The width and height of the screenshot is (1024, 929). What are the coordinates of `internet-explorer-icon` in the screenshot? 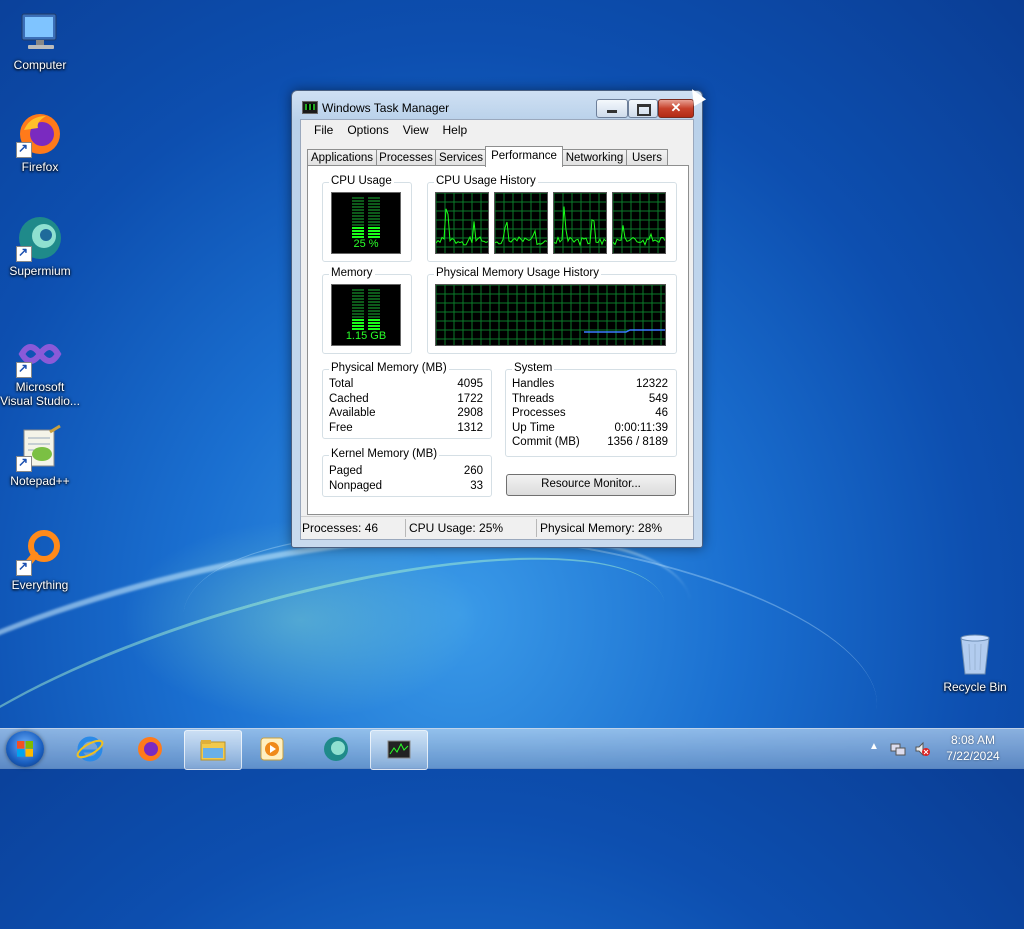 It's located at (90, 749).